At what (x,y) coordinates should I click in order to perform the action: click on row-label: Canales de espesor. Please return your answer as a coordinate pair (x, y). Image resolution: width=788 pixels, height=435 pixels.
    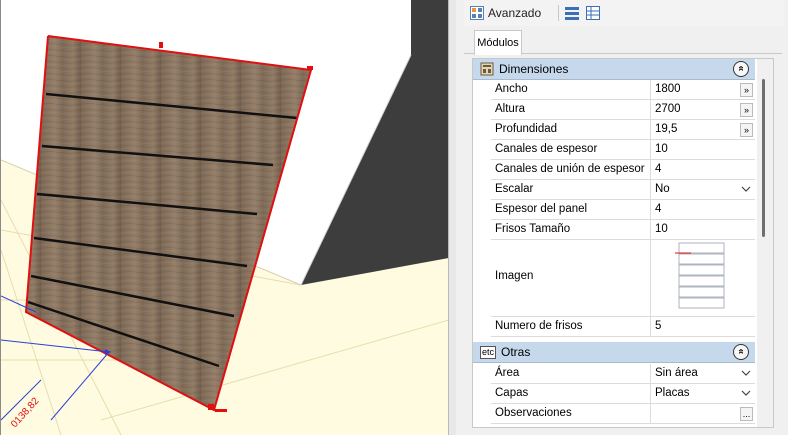
    Looking at the image, I should click on (546, 149).